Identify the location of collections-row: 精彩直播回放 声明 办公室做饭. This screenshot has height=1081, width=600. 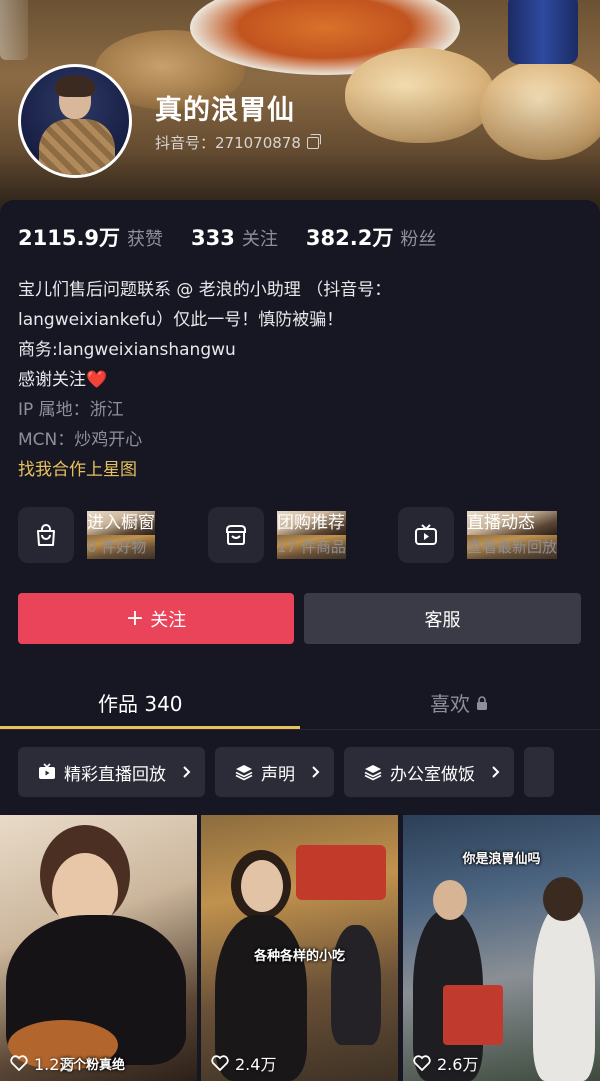
(309, 772).